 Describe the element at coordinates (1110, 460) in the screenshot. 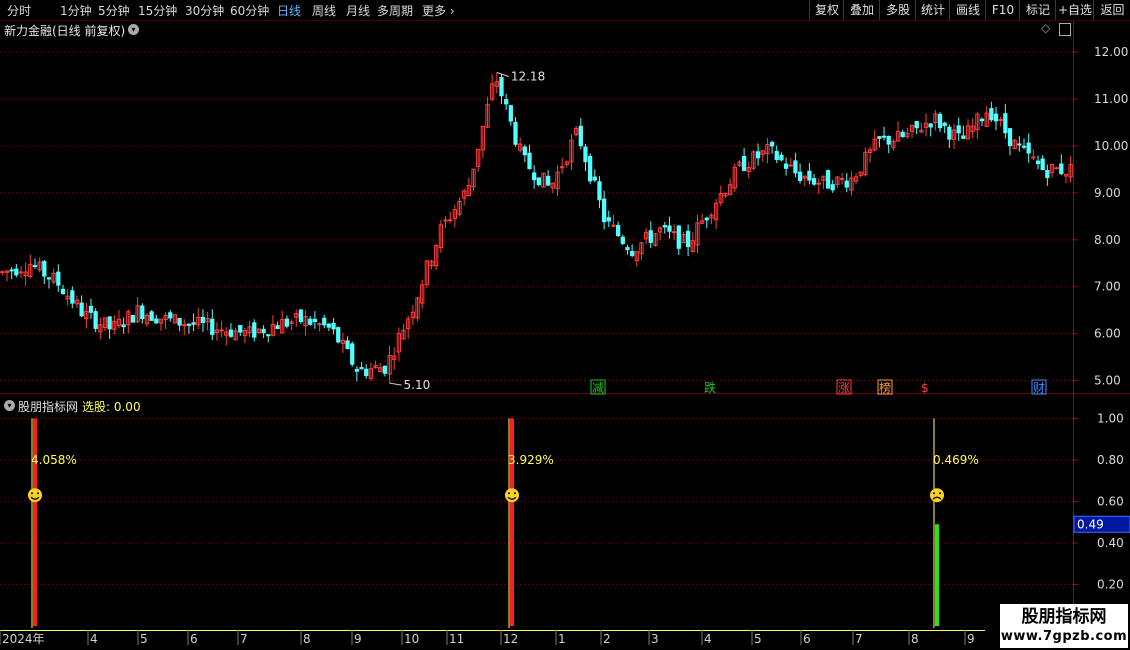

I see `sub-tick-label: 0.80` at that location.